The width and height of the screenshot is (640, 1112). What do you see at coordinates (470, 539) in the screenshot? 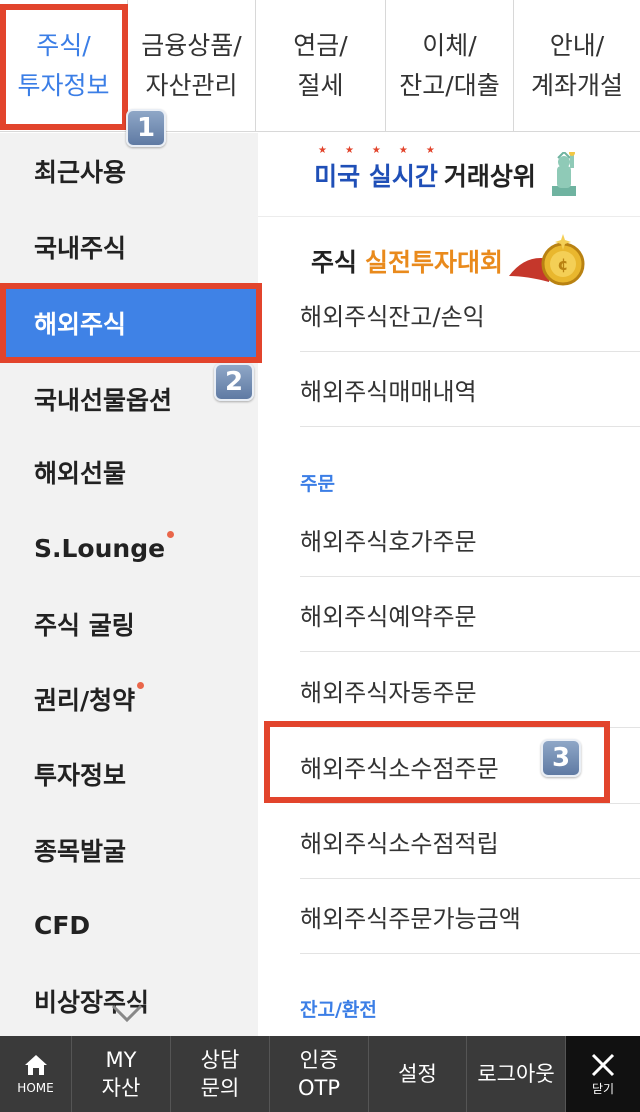
I see `submenu-overseas-quote-order: 해외주식호가주문` at bounding box center [470, 539].